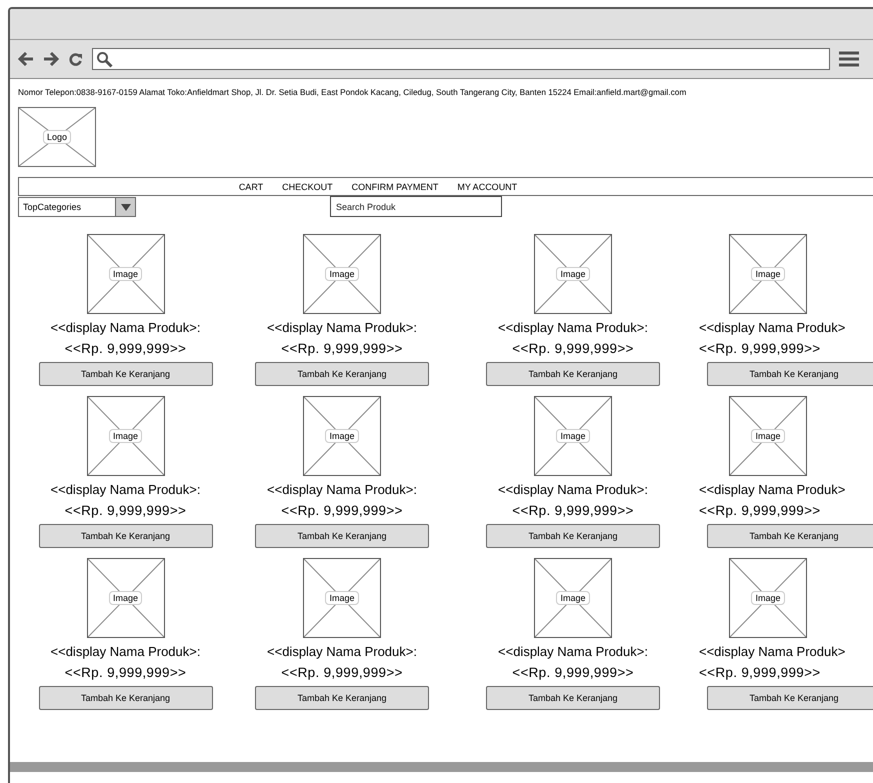 This screenshot has width=873, height=783. Describe the element at coordinates (51, 59) in the screenshot. I see `forward-icon` at that location.